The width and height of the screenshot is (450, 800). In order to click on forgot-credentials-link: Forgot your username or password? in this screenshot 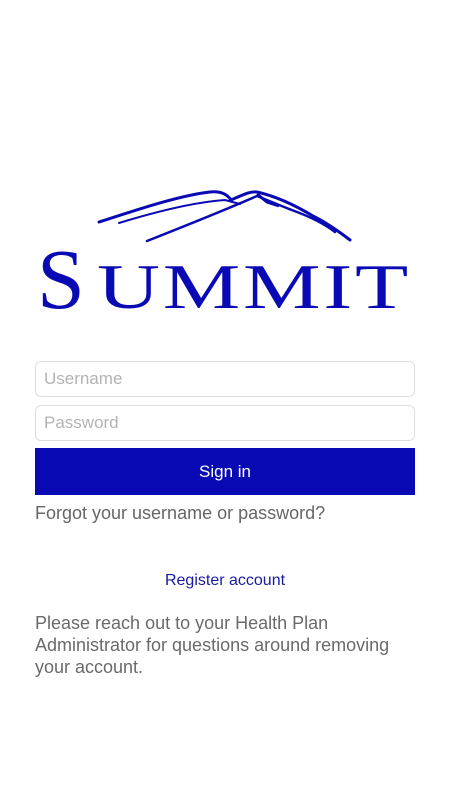, I will do `click(180, 513)`.